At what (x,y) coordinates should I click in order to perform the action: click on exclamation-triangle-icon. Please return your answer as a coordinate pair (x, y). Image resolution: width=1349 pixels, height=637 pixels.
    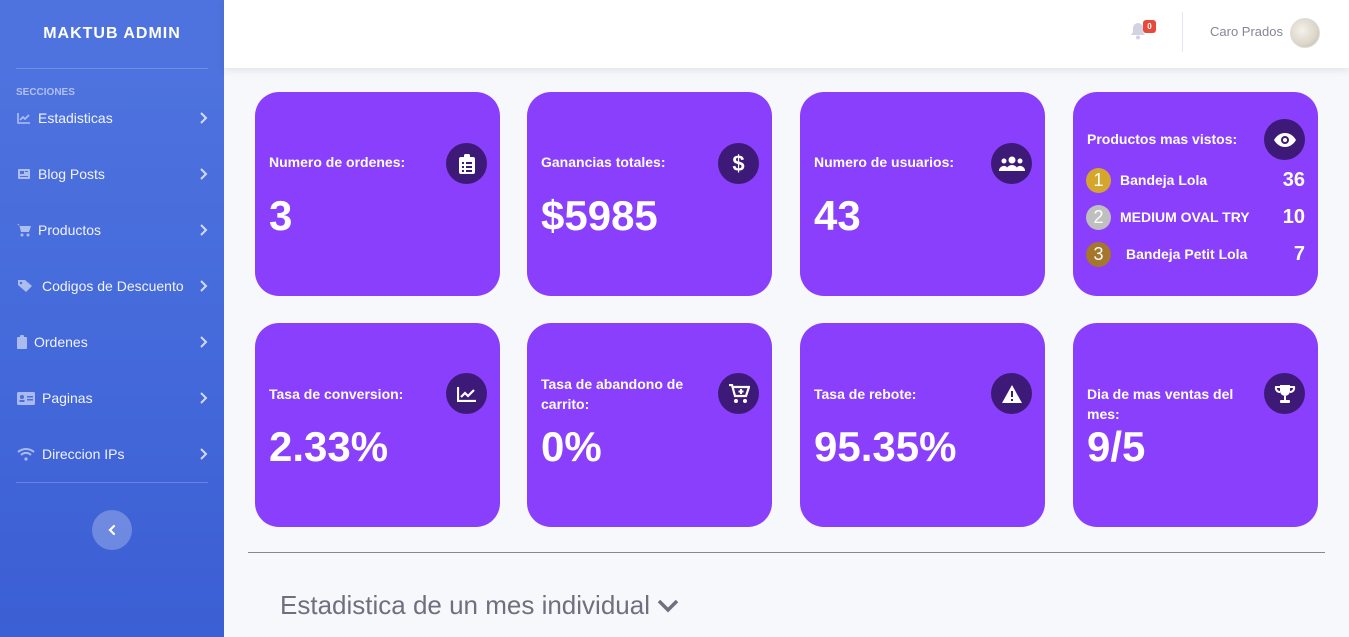
    Looking at the image, I should click on (1011, 393).